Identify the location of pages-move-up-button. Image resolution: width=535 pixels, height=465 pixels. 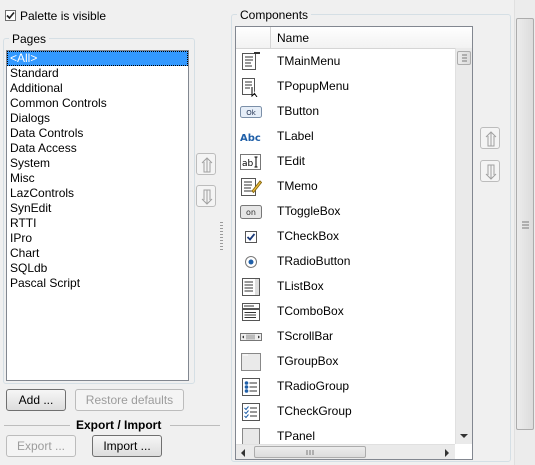
(206, 164).